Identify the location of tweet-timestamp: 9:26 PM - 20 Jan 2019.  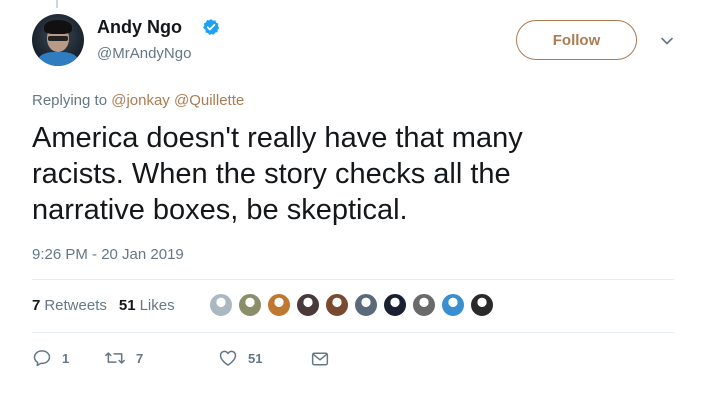
(108, 254).